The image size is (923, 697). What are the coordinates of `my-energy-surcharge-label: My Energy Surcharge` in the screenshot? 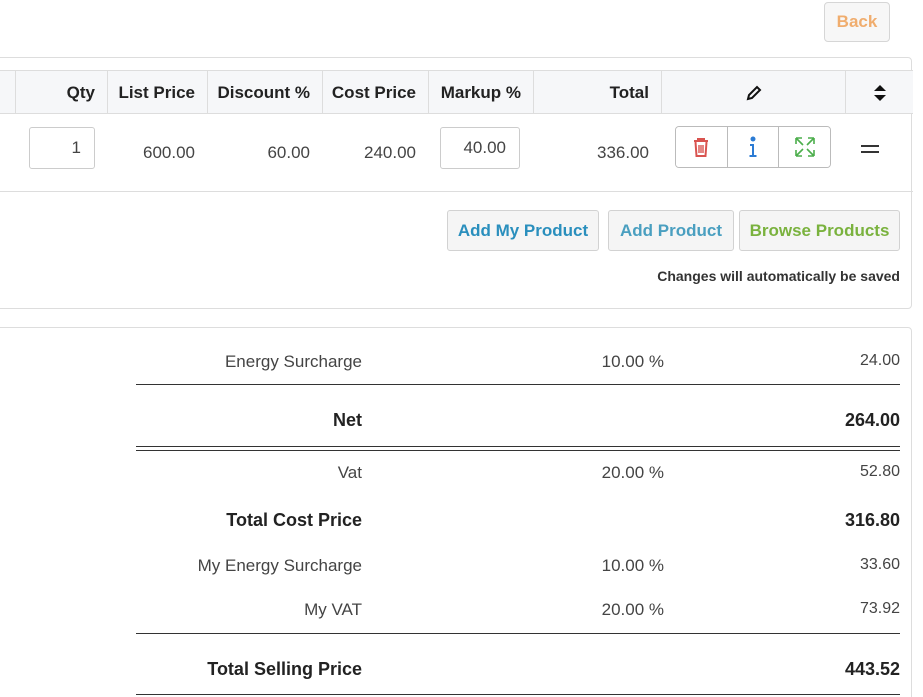 It's located at (279, 565).